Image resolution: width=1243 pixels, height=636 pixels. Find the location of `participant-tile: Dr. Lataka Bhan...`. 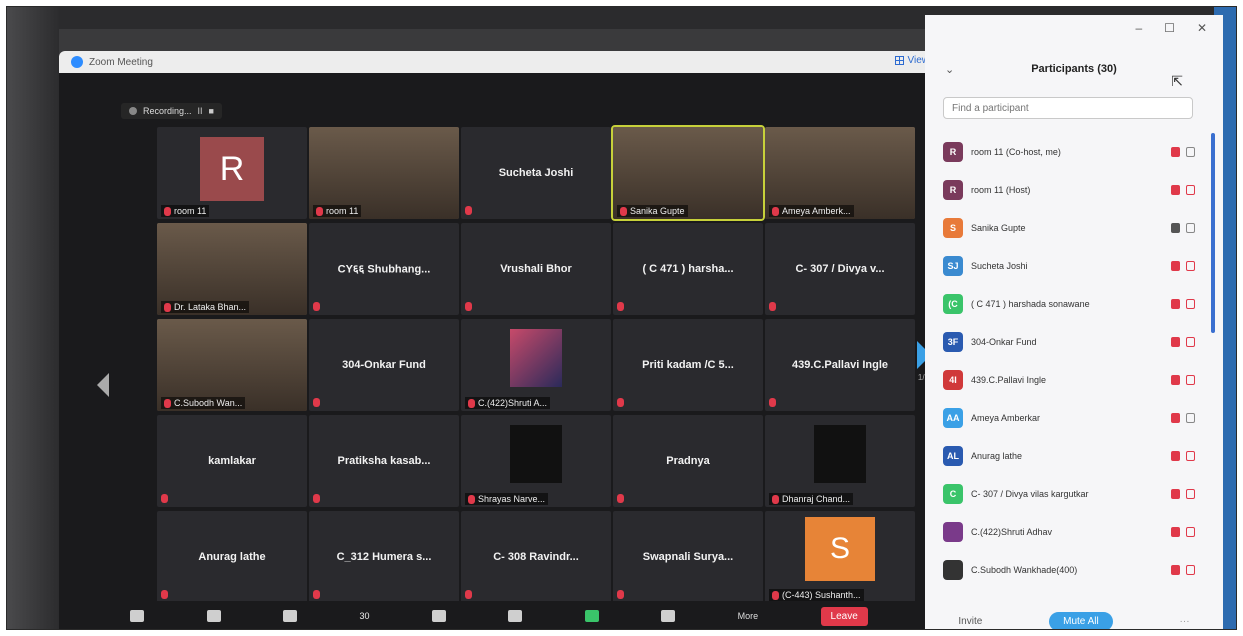

participant-tile: Dr. Lataka Bhan... is located at coordinates (232, 269).